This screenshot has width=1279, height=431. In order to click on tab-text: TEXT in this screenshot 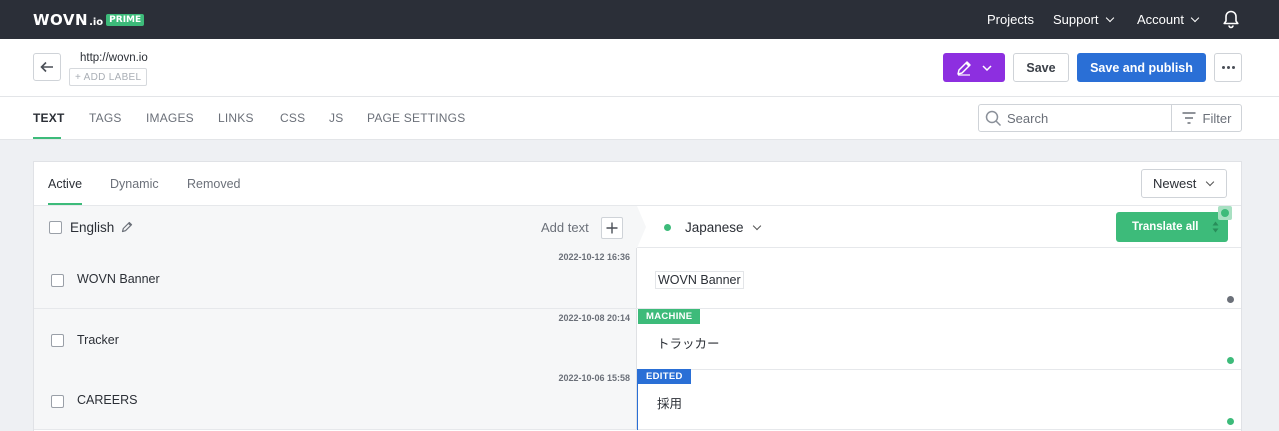, I will do `click(48, 118)`.